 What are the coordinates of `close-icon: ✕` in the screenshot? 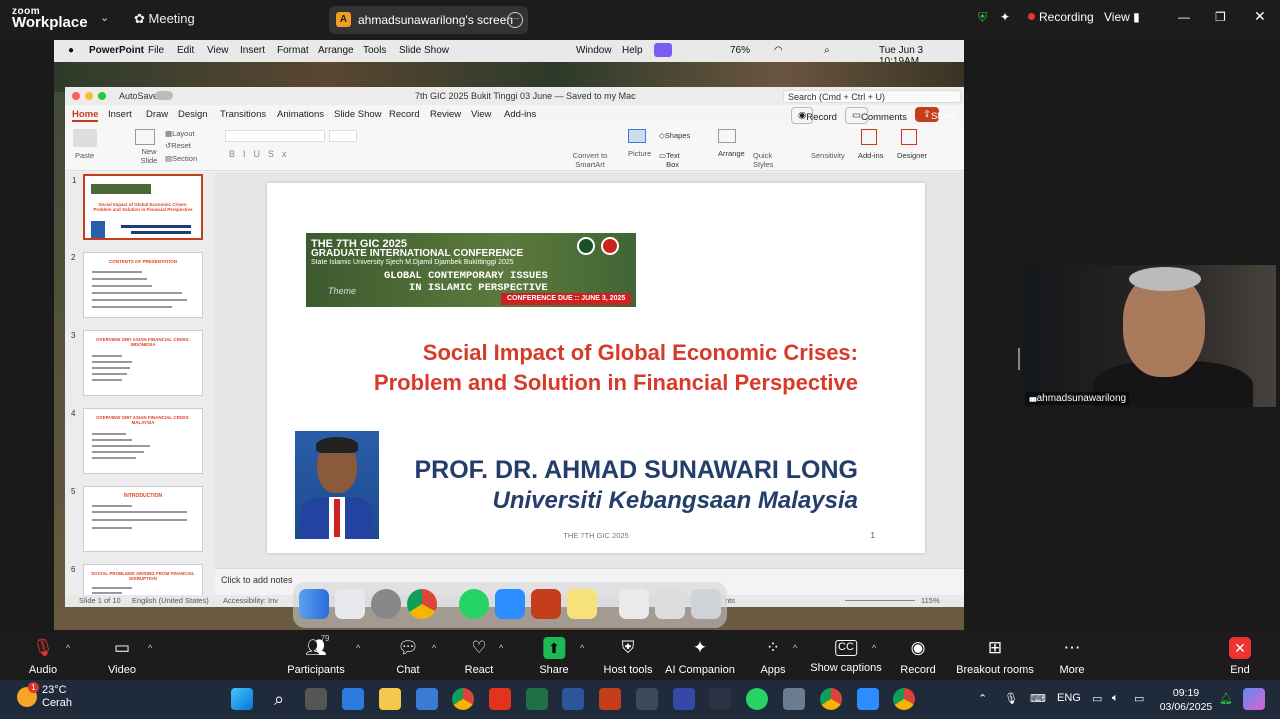 It's located at (1260, 16).